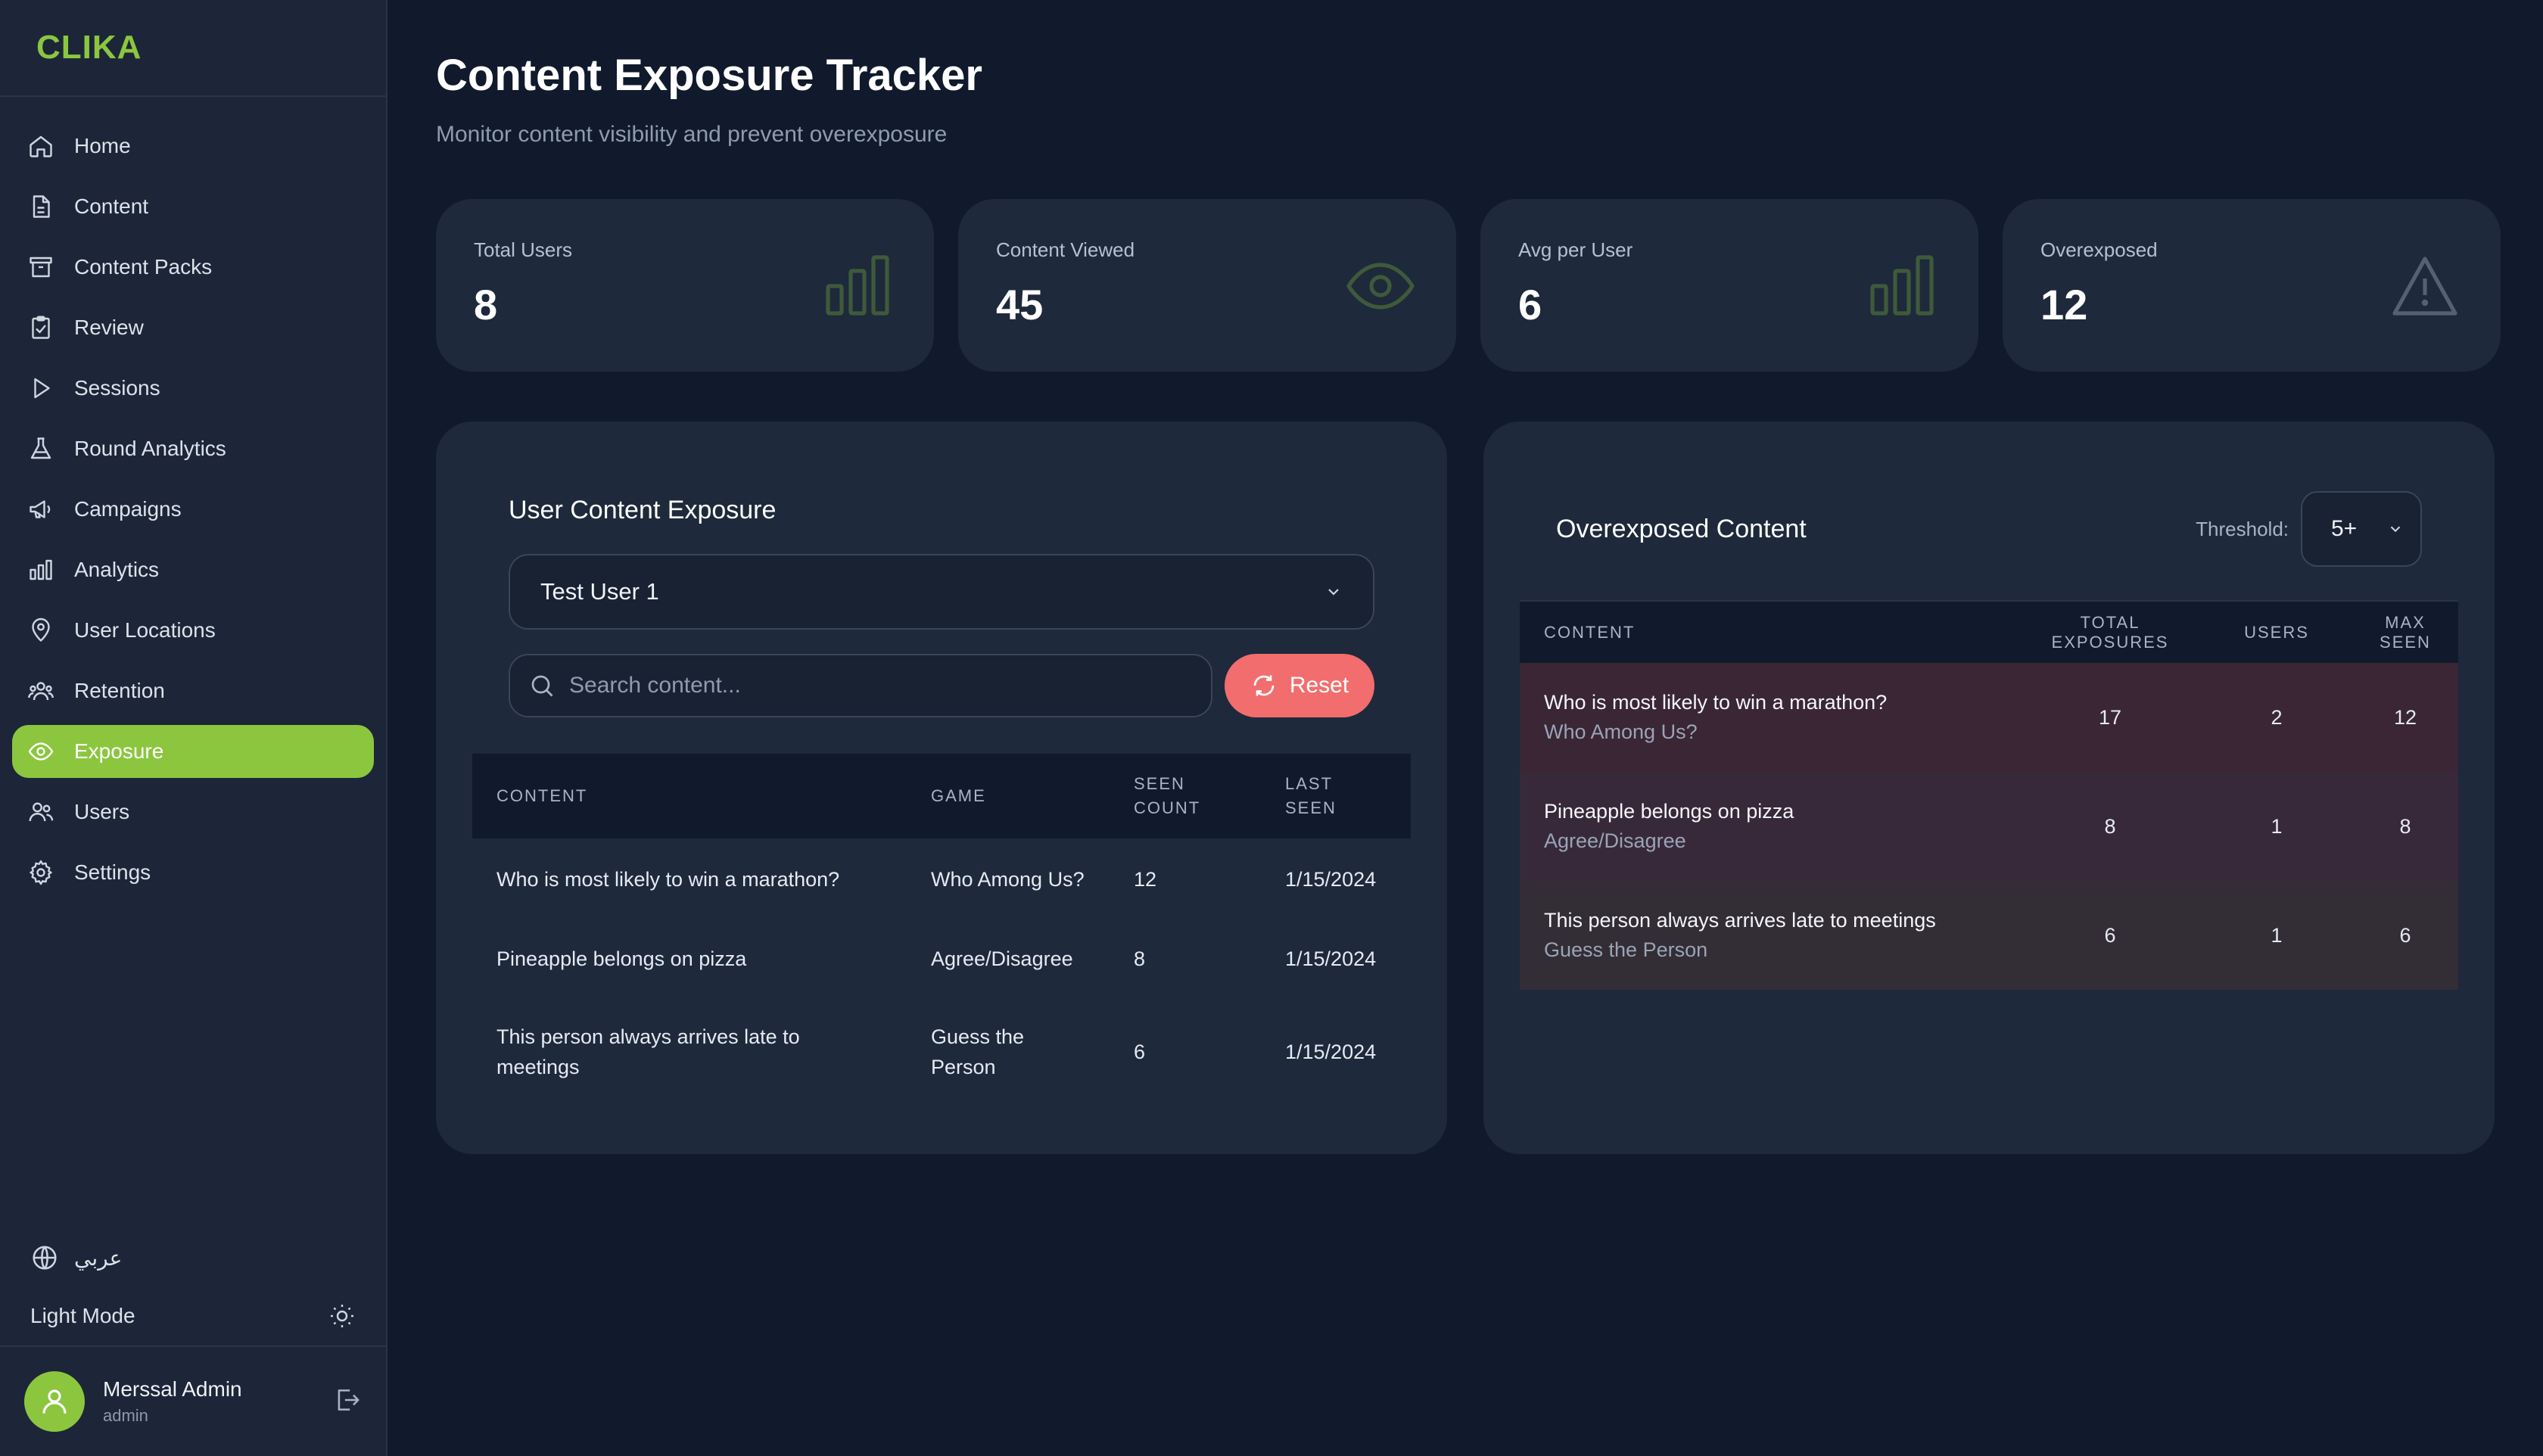 This screenshot has height=1456, width=2543. What do you see at coordinates (709, 75) in the screenshot?
I see `page-title: Content Exposure Tracker` at bounding box center [709, 75].